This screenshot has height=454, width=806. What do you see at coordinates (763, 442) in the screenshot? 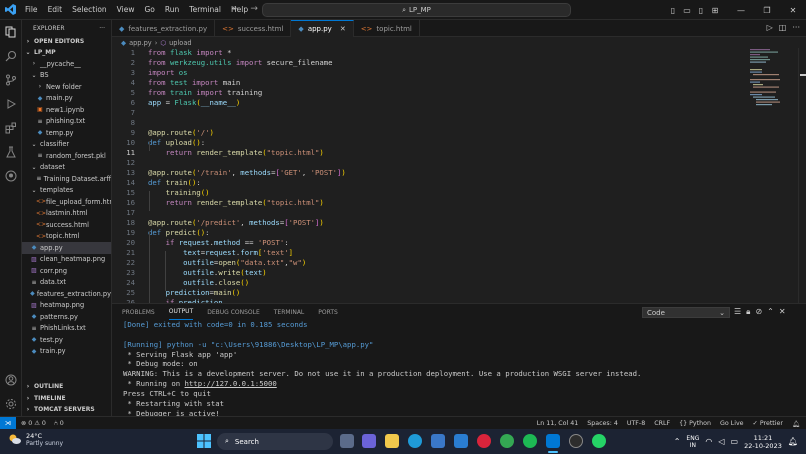
I see `system-clock: 11:21 22-10-2023` at bounding box center [763, 442].